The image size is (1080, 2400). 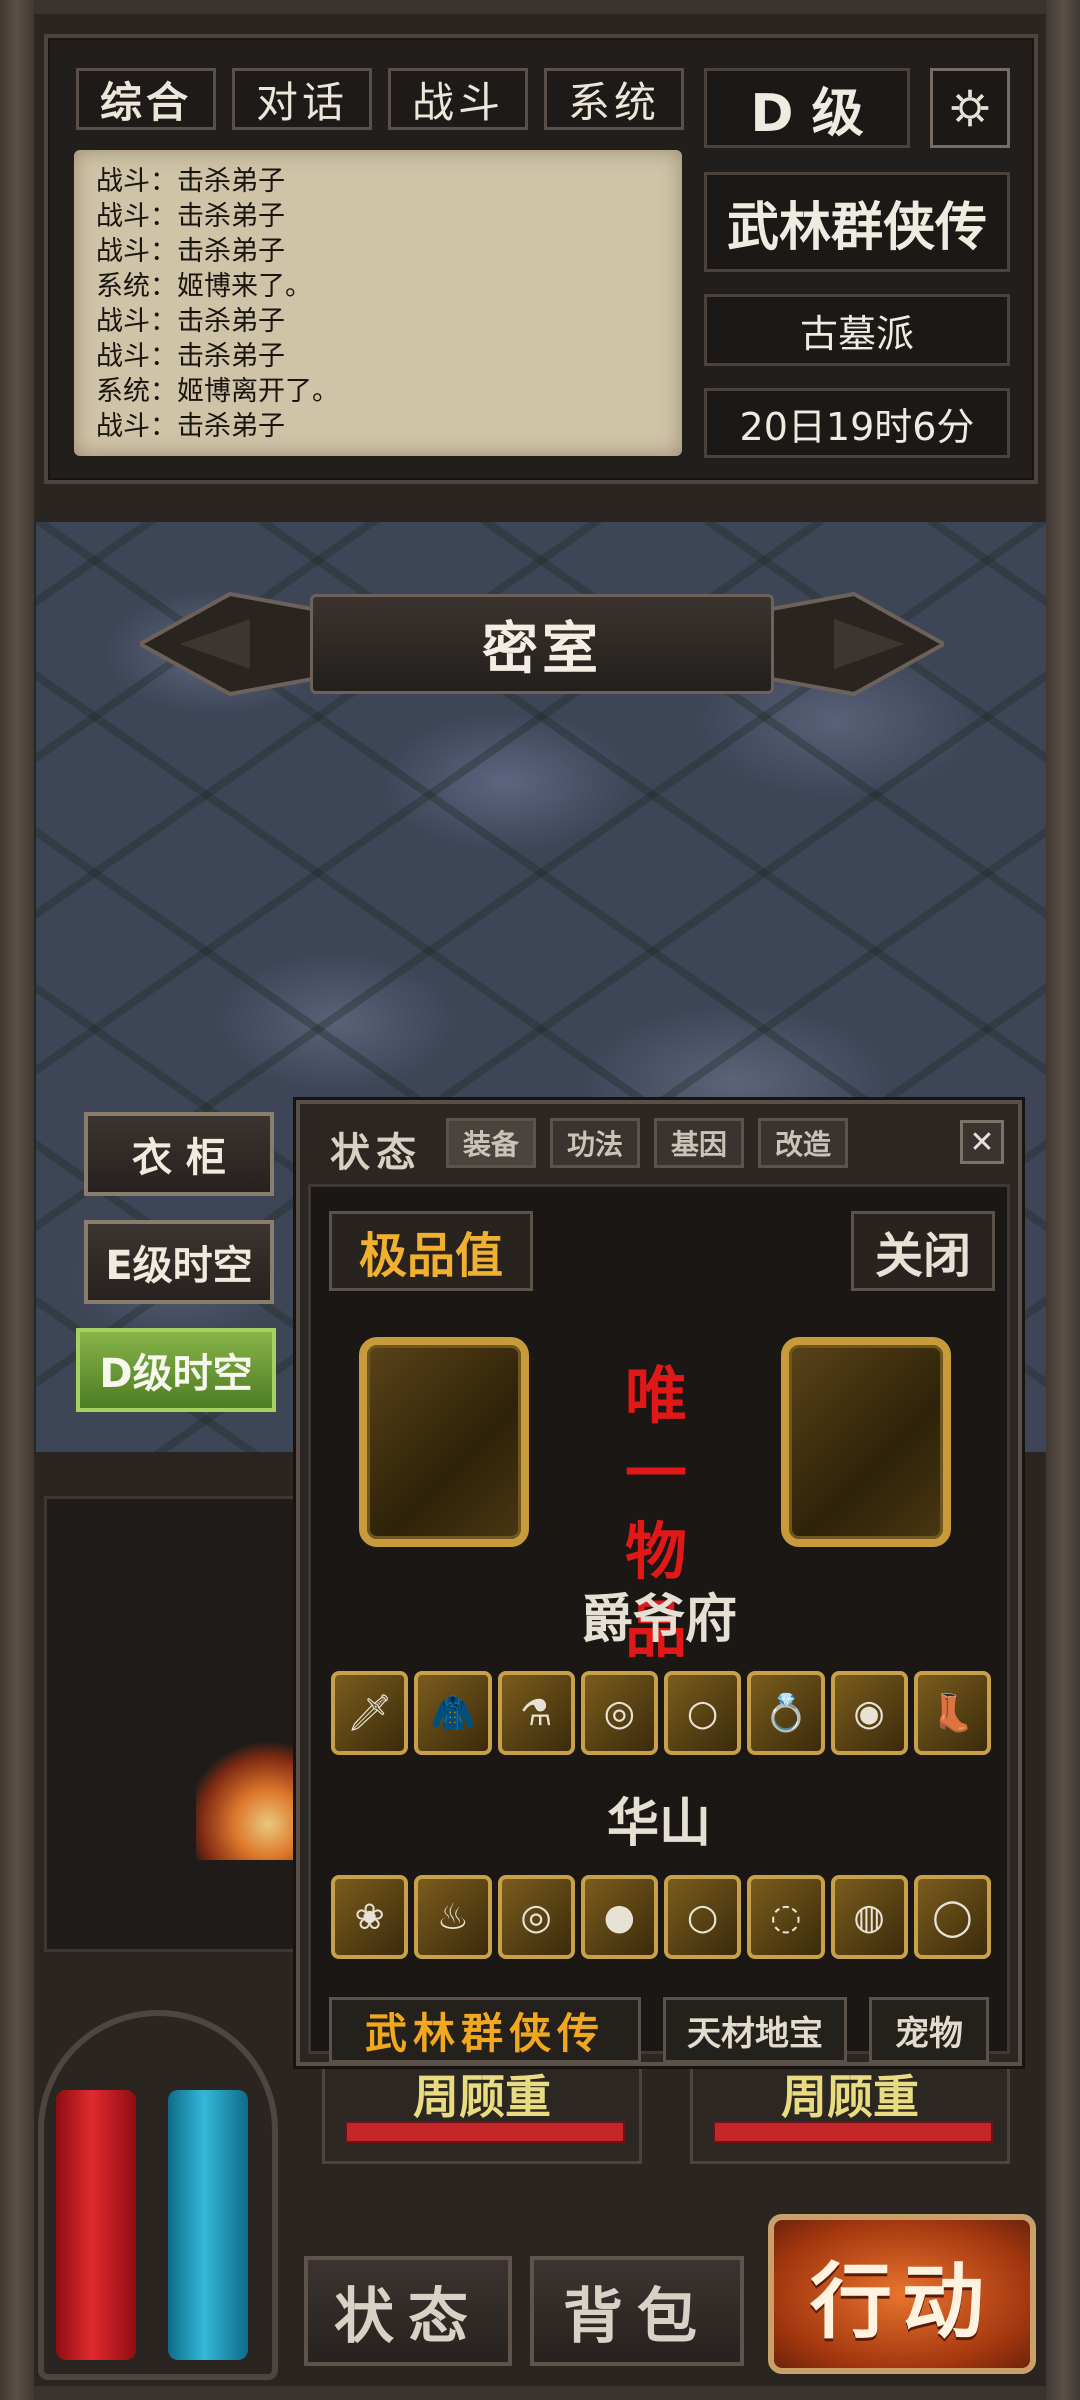 I want to click on sect-label: 古墓派, so click(x=857, y=330).